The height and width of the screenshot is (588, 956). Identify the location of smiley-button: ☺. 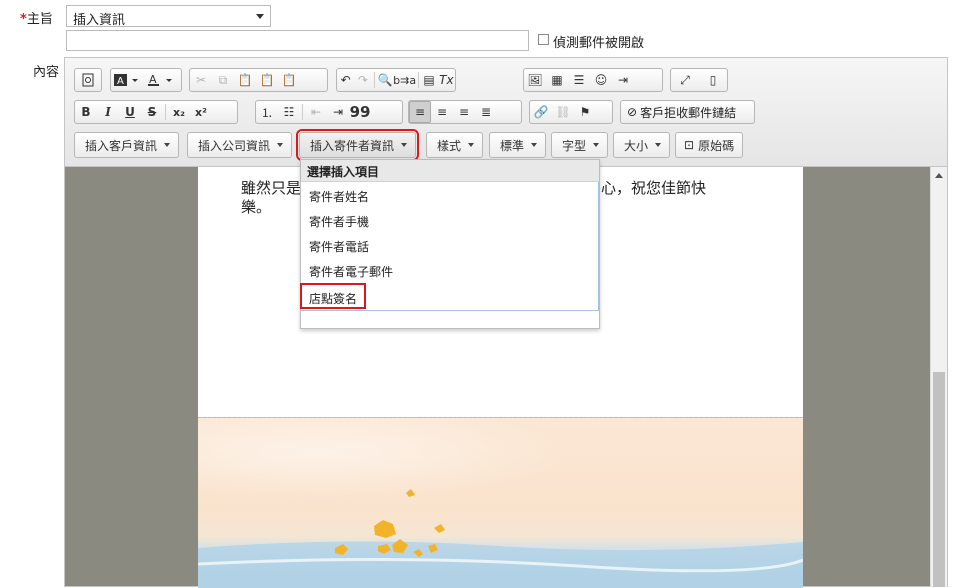
(601, 80).